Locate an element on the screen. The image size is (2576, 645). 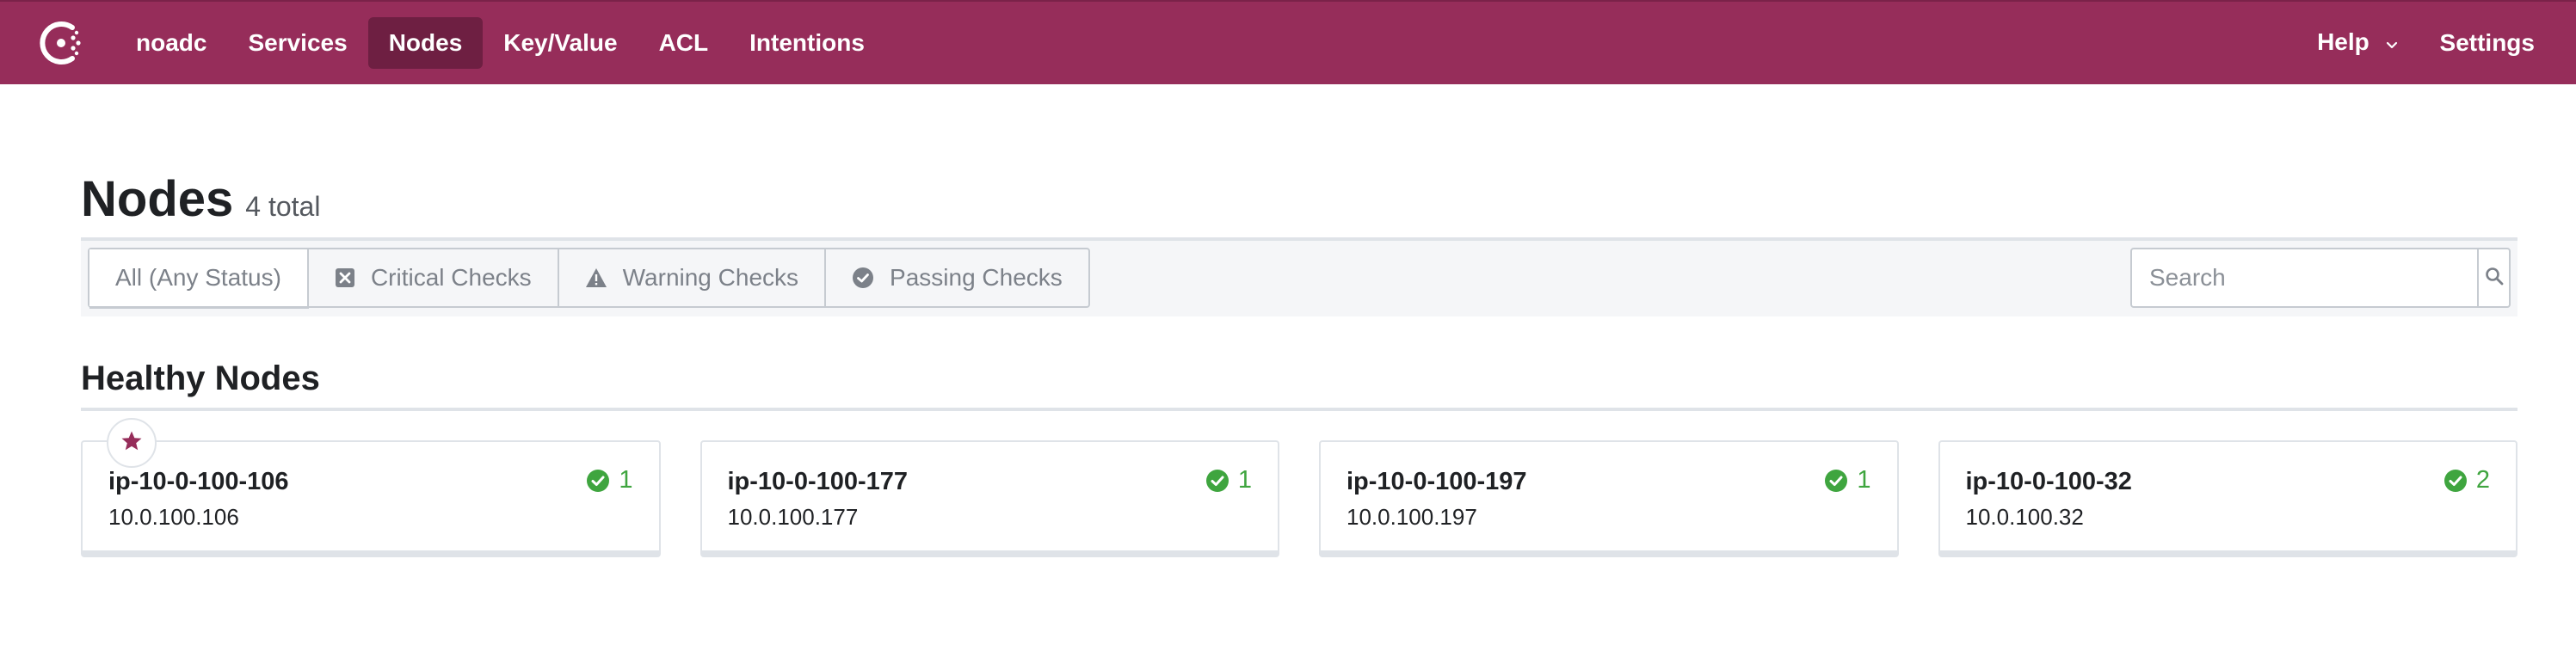
filter-warning: Warning Checks is located at coordinates (693, 277).